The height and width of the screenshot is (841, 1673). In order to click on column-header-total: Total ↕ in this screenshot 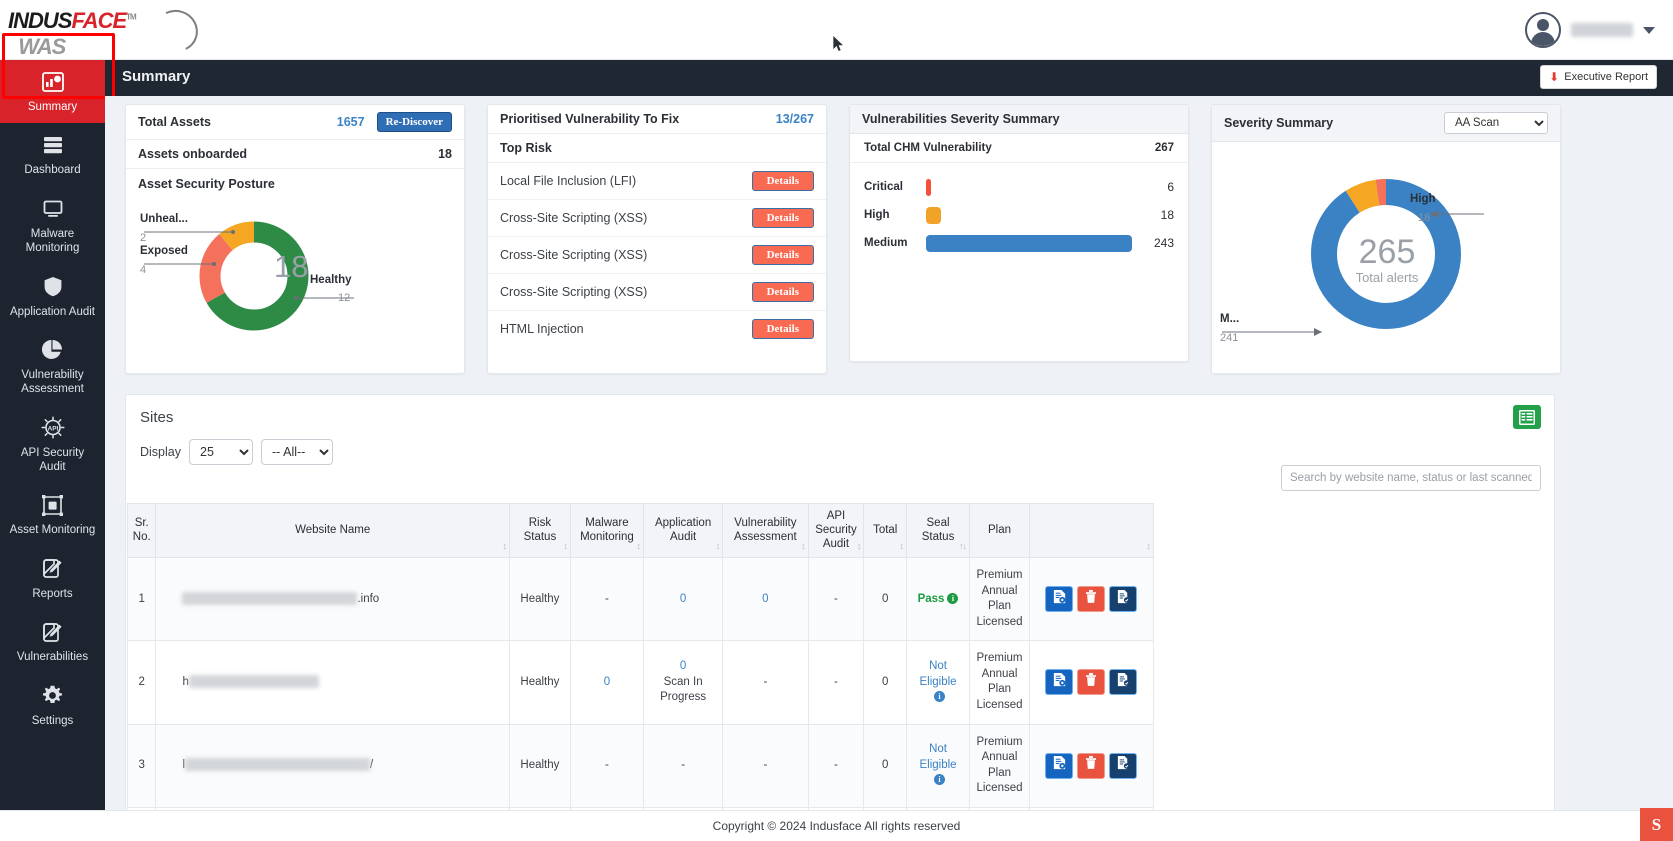, I will do `click(885, 530)`.